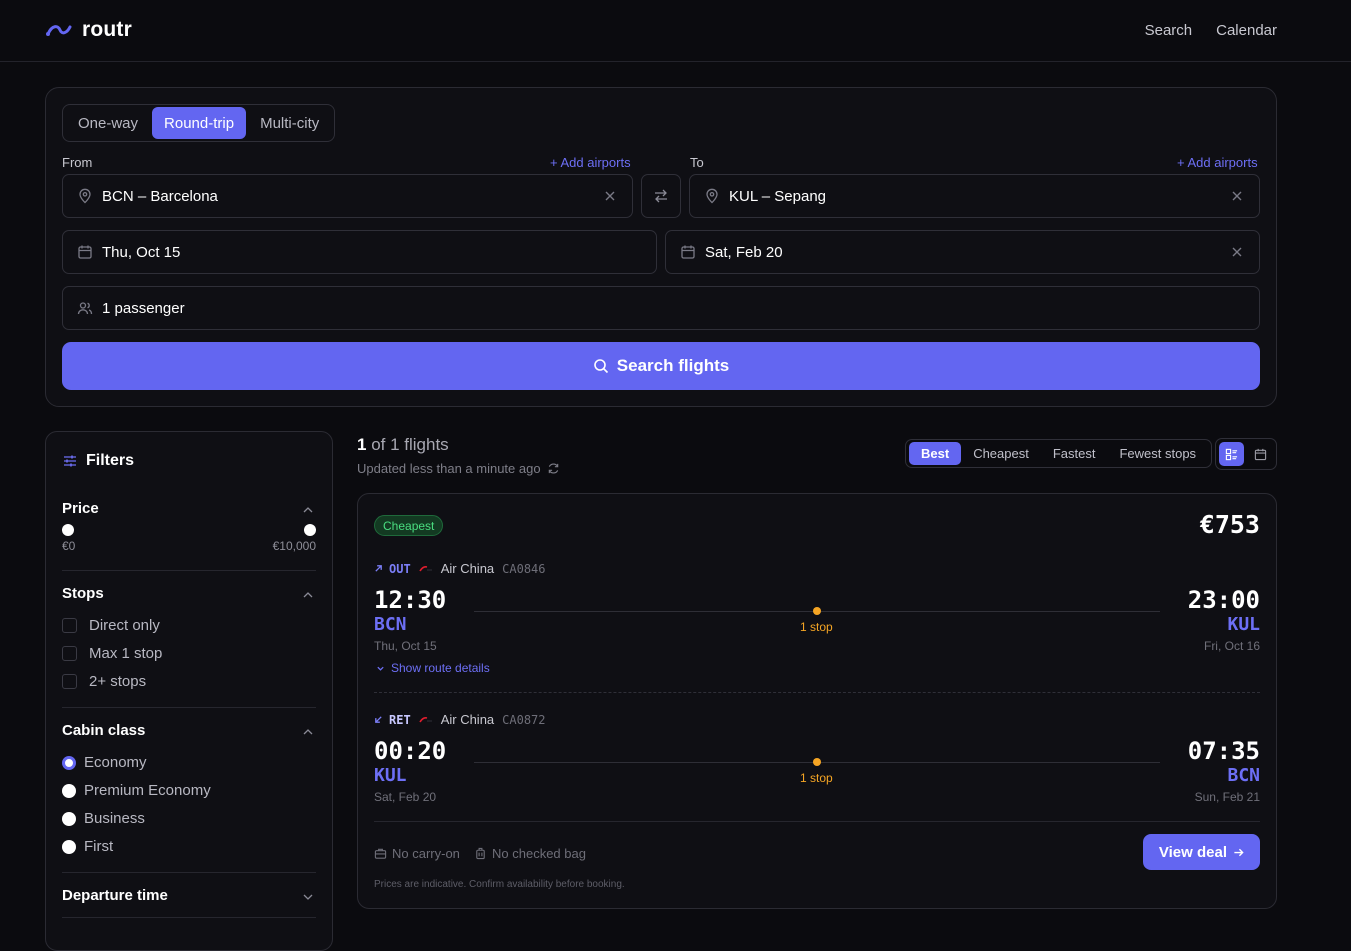  I want to click on filters-title: Filters, so click(110, 460).